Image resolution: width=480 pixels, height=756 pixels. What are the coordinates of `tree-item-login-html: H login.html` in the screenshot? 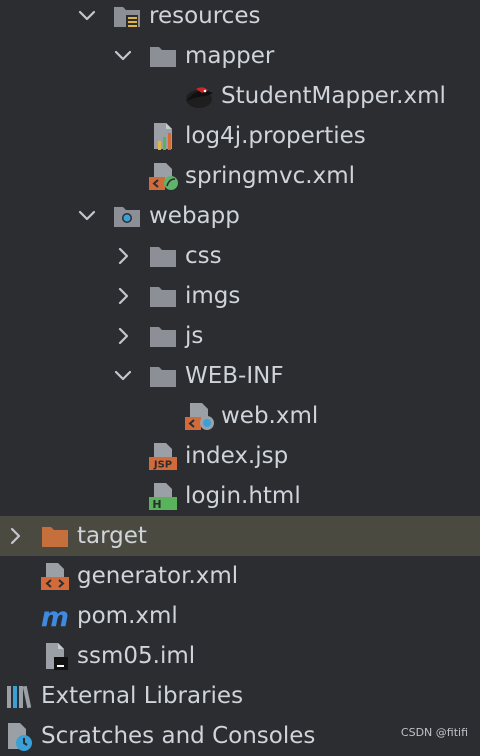 It's located at (240, 496).